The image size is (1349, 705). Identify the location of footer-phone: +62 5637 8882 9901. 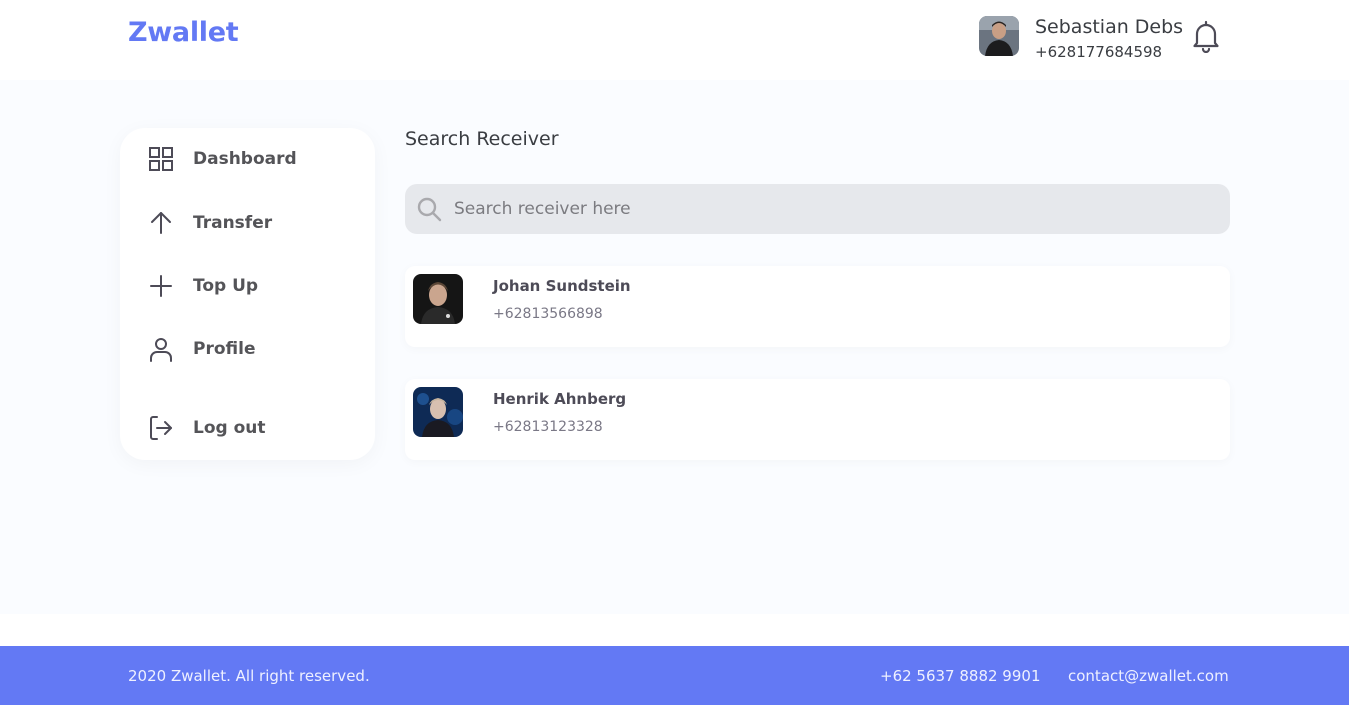
(960, 676).